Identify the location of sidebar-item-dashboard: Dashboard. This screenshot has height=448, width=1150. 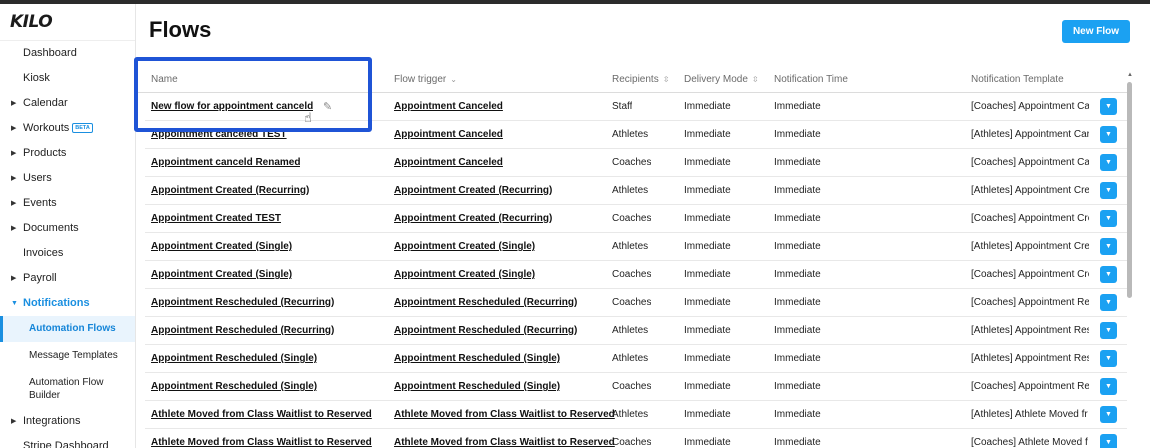
(67, 53).